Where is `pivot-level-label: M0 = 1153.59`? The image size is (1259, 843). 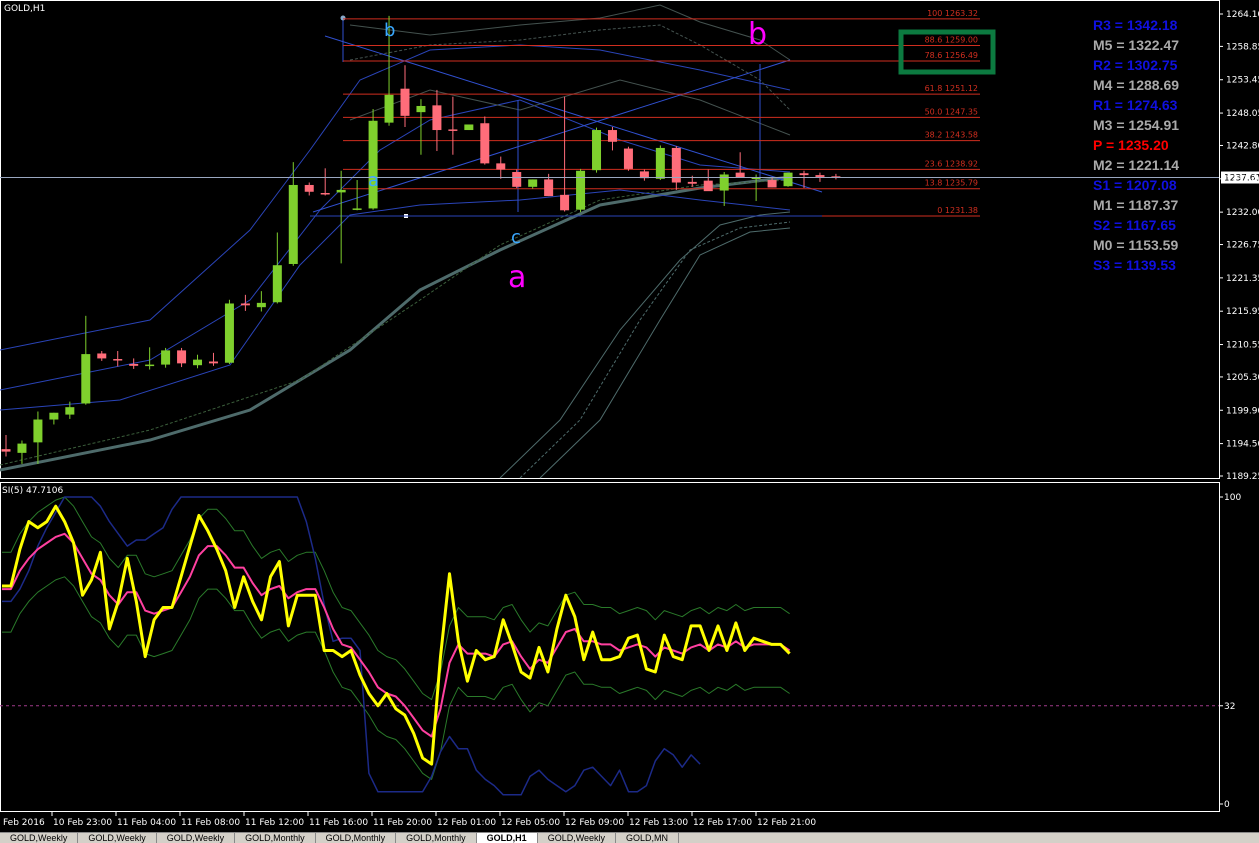
pivot-level-label: M0 = 1153.59 is located at coordinates (1135, 245).